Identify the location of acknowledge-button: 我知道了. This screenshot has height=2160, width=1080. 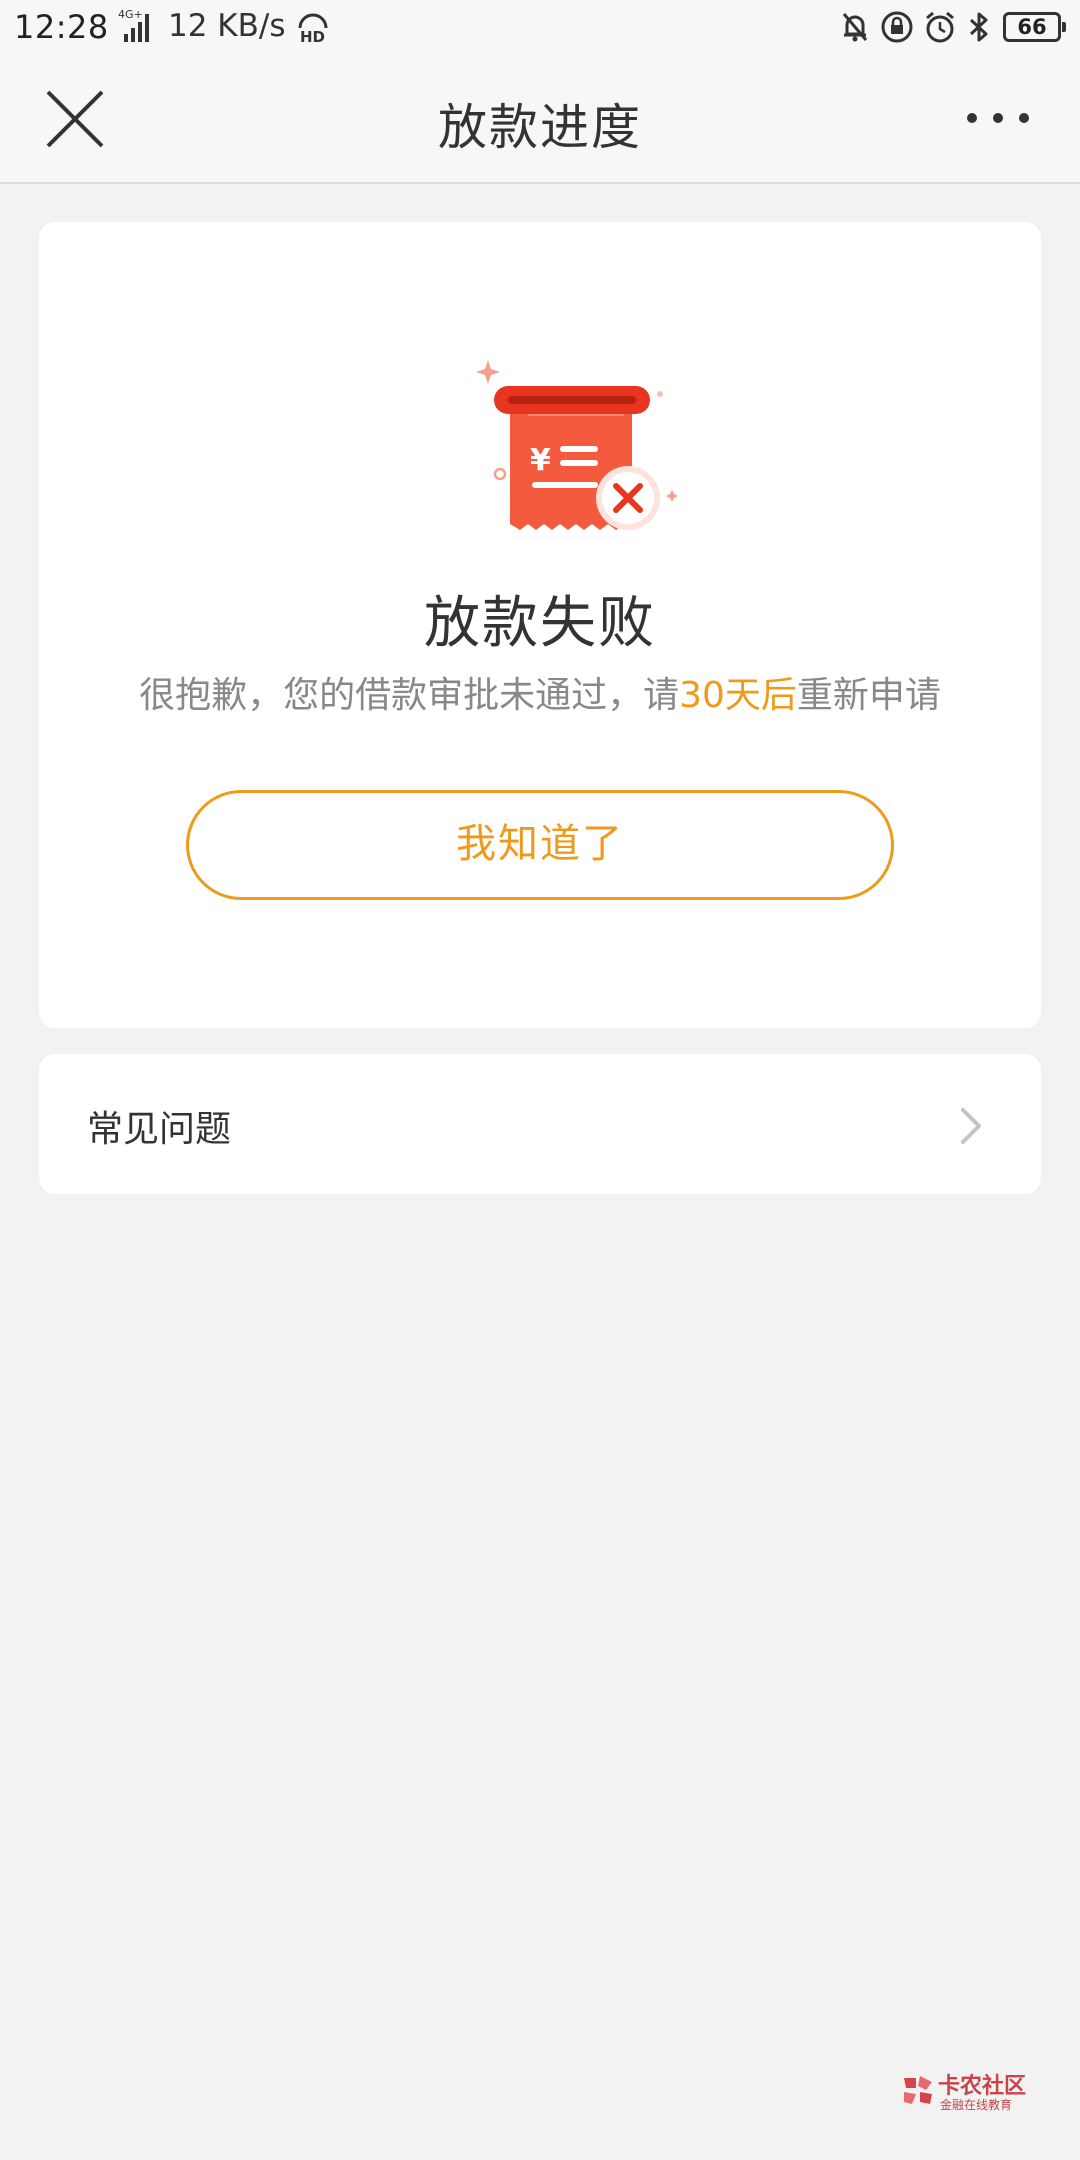
(540, 845).